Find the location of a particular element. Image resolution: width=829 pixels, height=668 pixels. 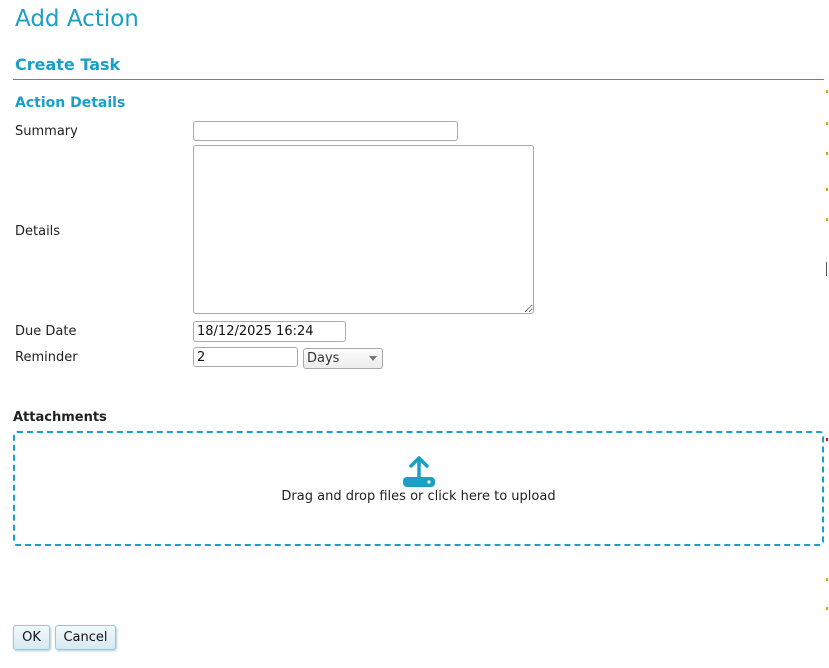

upload-icon is located at coordinates (419, 471).